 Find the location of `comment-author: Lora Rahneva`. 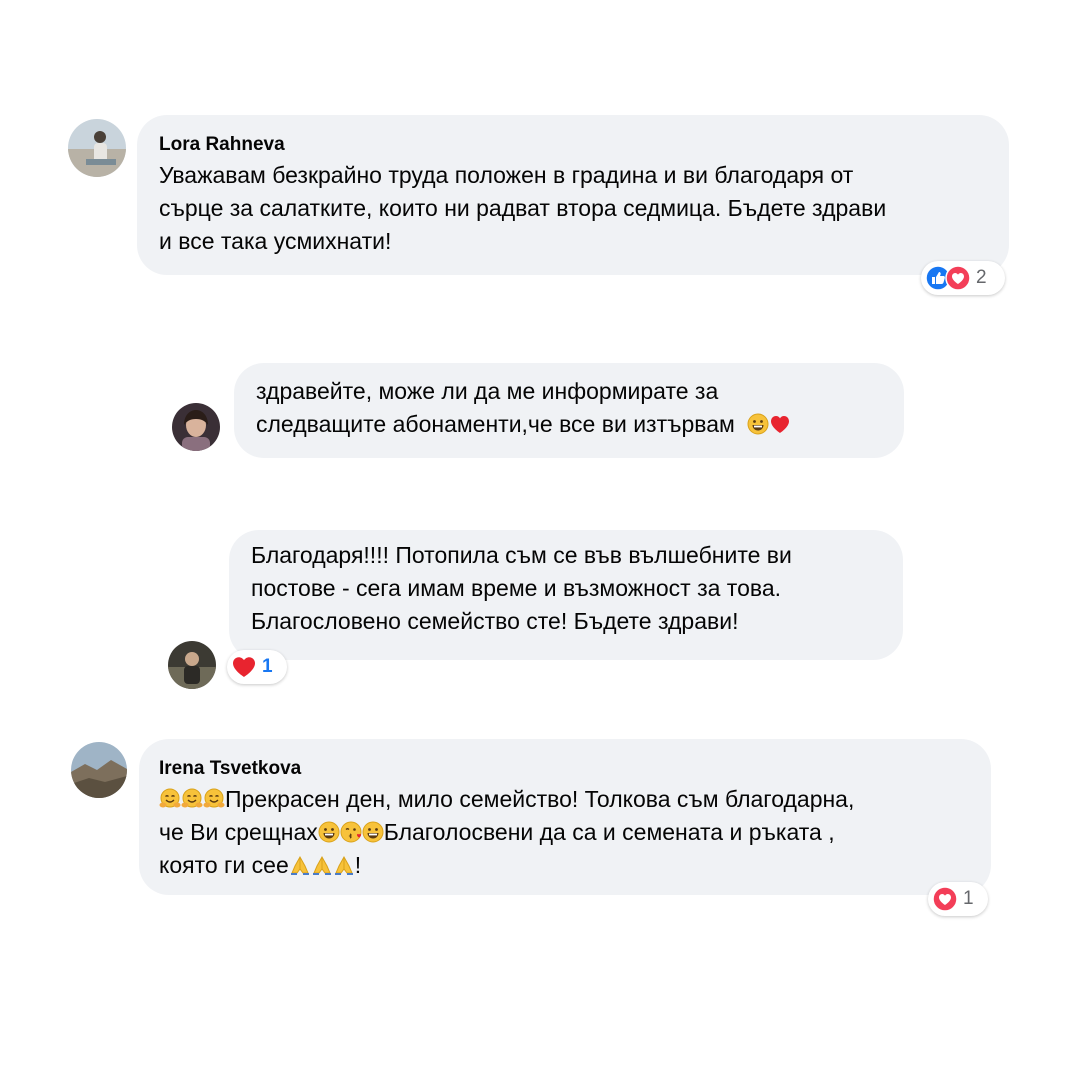

comment-author: Lora Rahneva is located at coordinates (573, 145).